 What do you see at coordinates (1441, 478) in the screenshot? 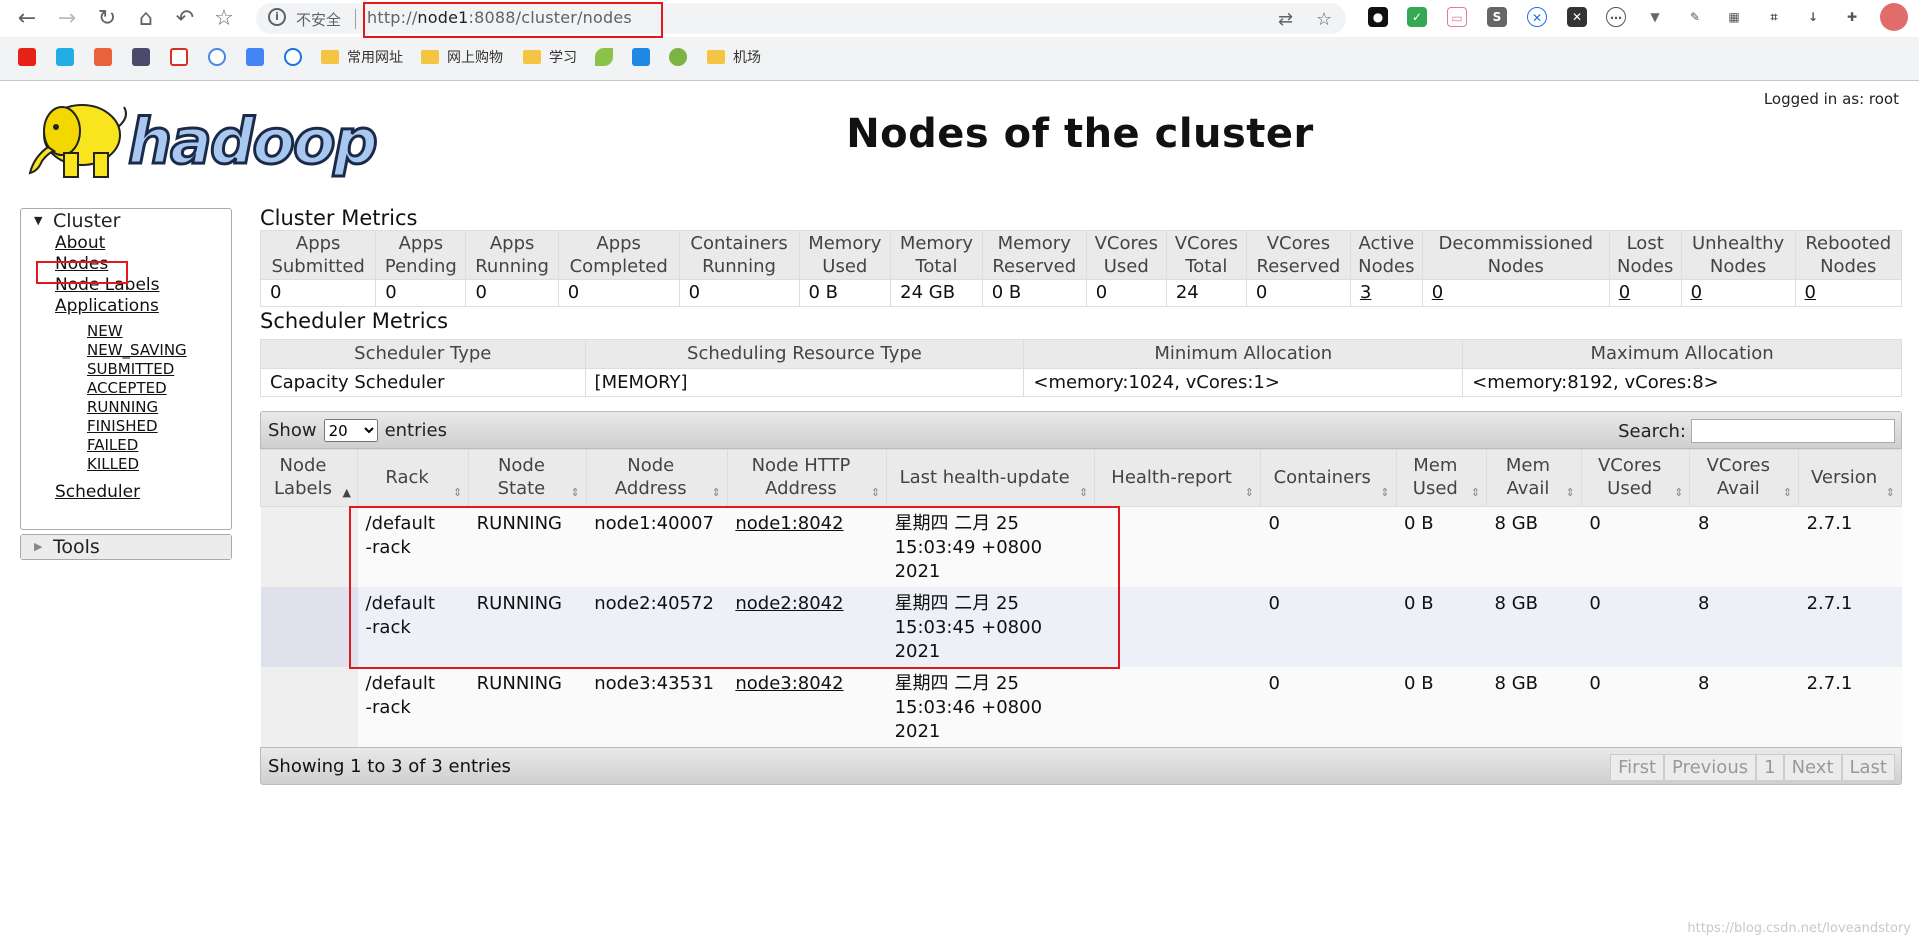
I see `nodes-column-header: Mem Used ⇕` at bounding box center [1441, 478].